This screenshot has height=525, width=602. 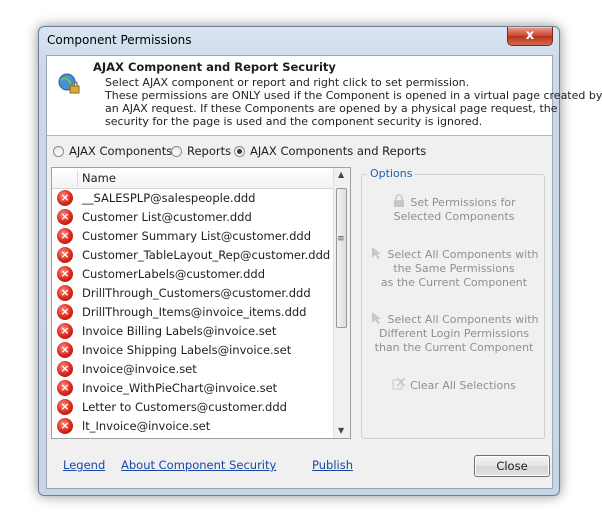 What do you see at coordinates (180, 388) in the screenshot?
I see `list-item-label: Invoice_WithPieChart@invoice.set` at bounding box center [180, 388].